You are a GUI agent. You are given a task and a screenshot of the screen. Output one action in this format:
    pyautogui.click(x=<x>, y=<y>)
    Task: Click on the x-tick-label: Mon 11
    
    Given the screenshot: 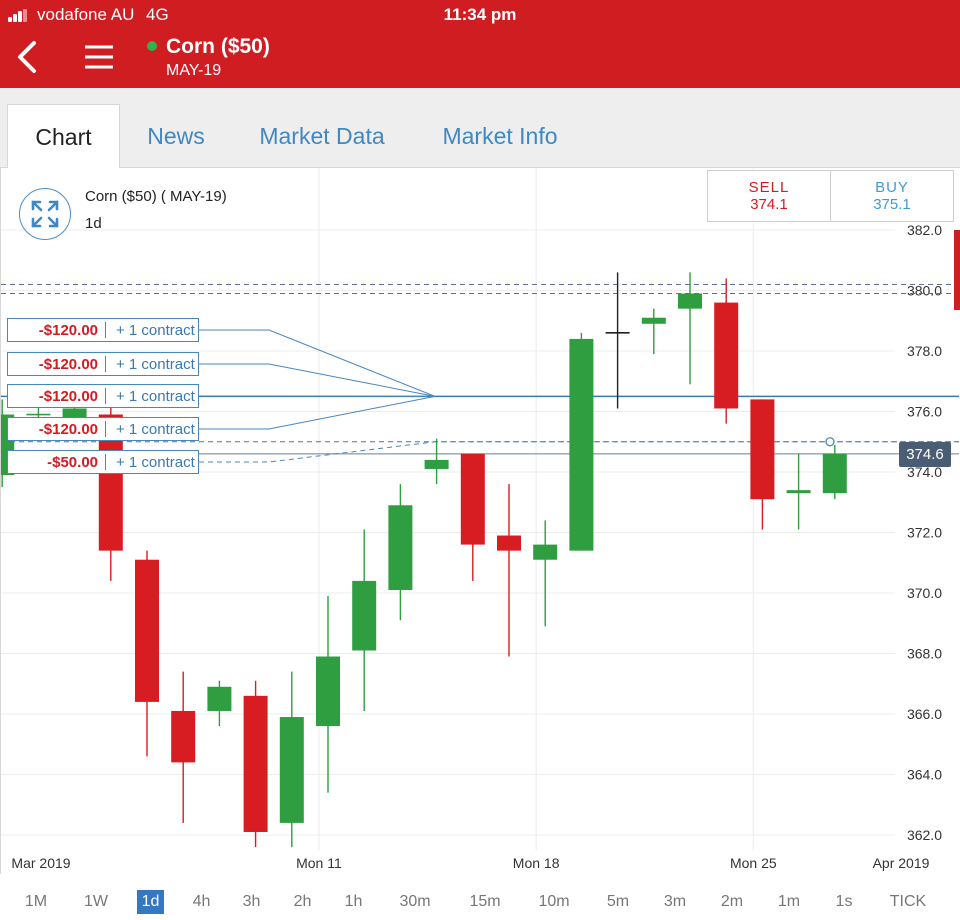 What is the action you would take?
    pyautogui.click(x=319, y=863)
    